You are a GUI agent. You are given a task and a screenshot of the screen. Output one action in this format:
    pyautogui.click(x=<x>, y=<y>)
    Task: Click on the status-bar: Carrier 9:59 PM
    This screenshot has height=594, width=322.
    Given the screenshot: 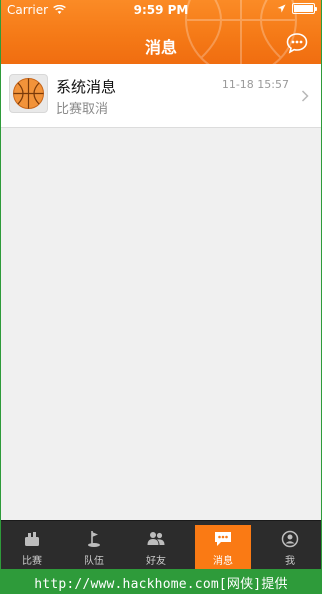 What is the action you would take?
    pyautogui.click(x=161, y=10)
    